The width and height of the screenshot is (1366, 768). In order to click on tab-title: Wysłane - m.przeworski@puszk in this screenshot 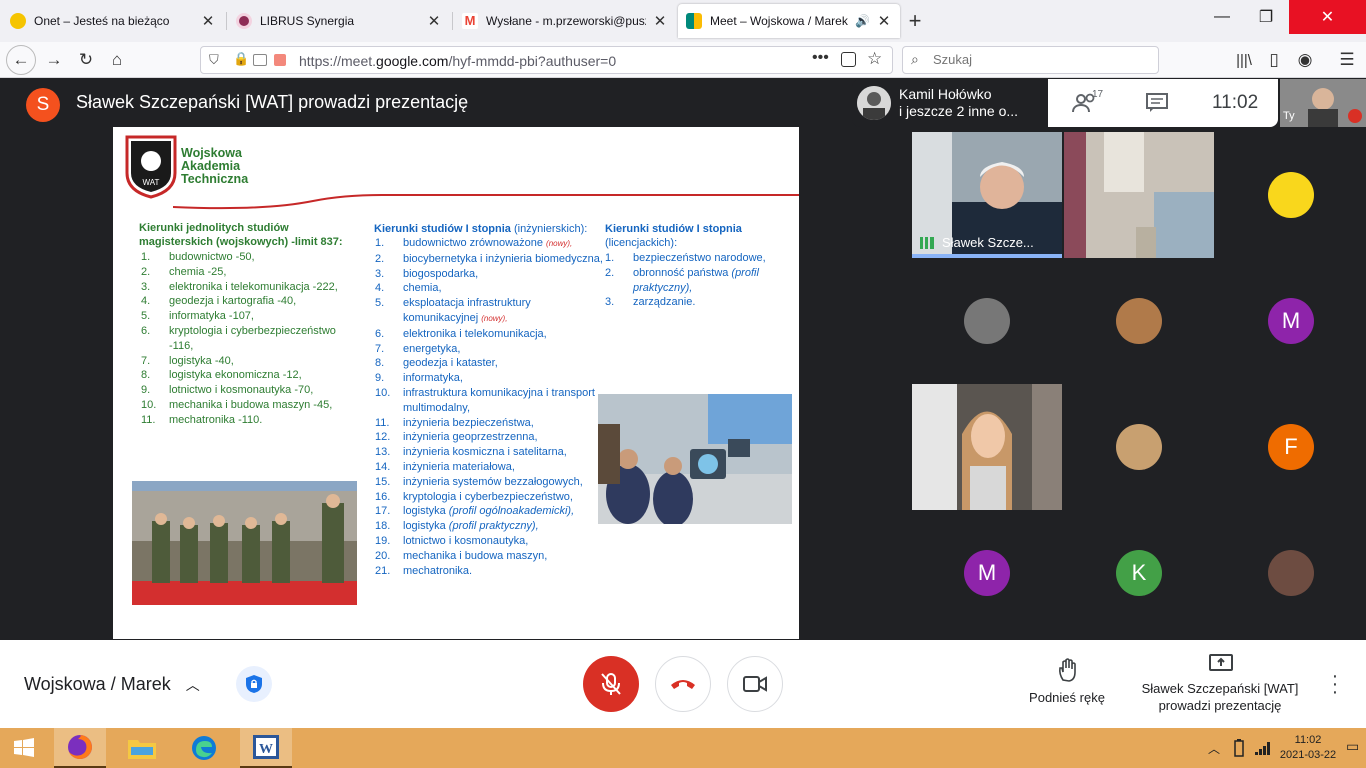, I will do `click(566, 21)`.